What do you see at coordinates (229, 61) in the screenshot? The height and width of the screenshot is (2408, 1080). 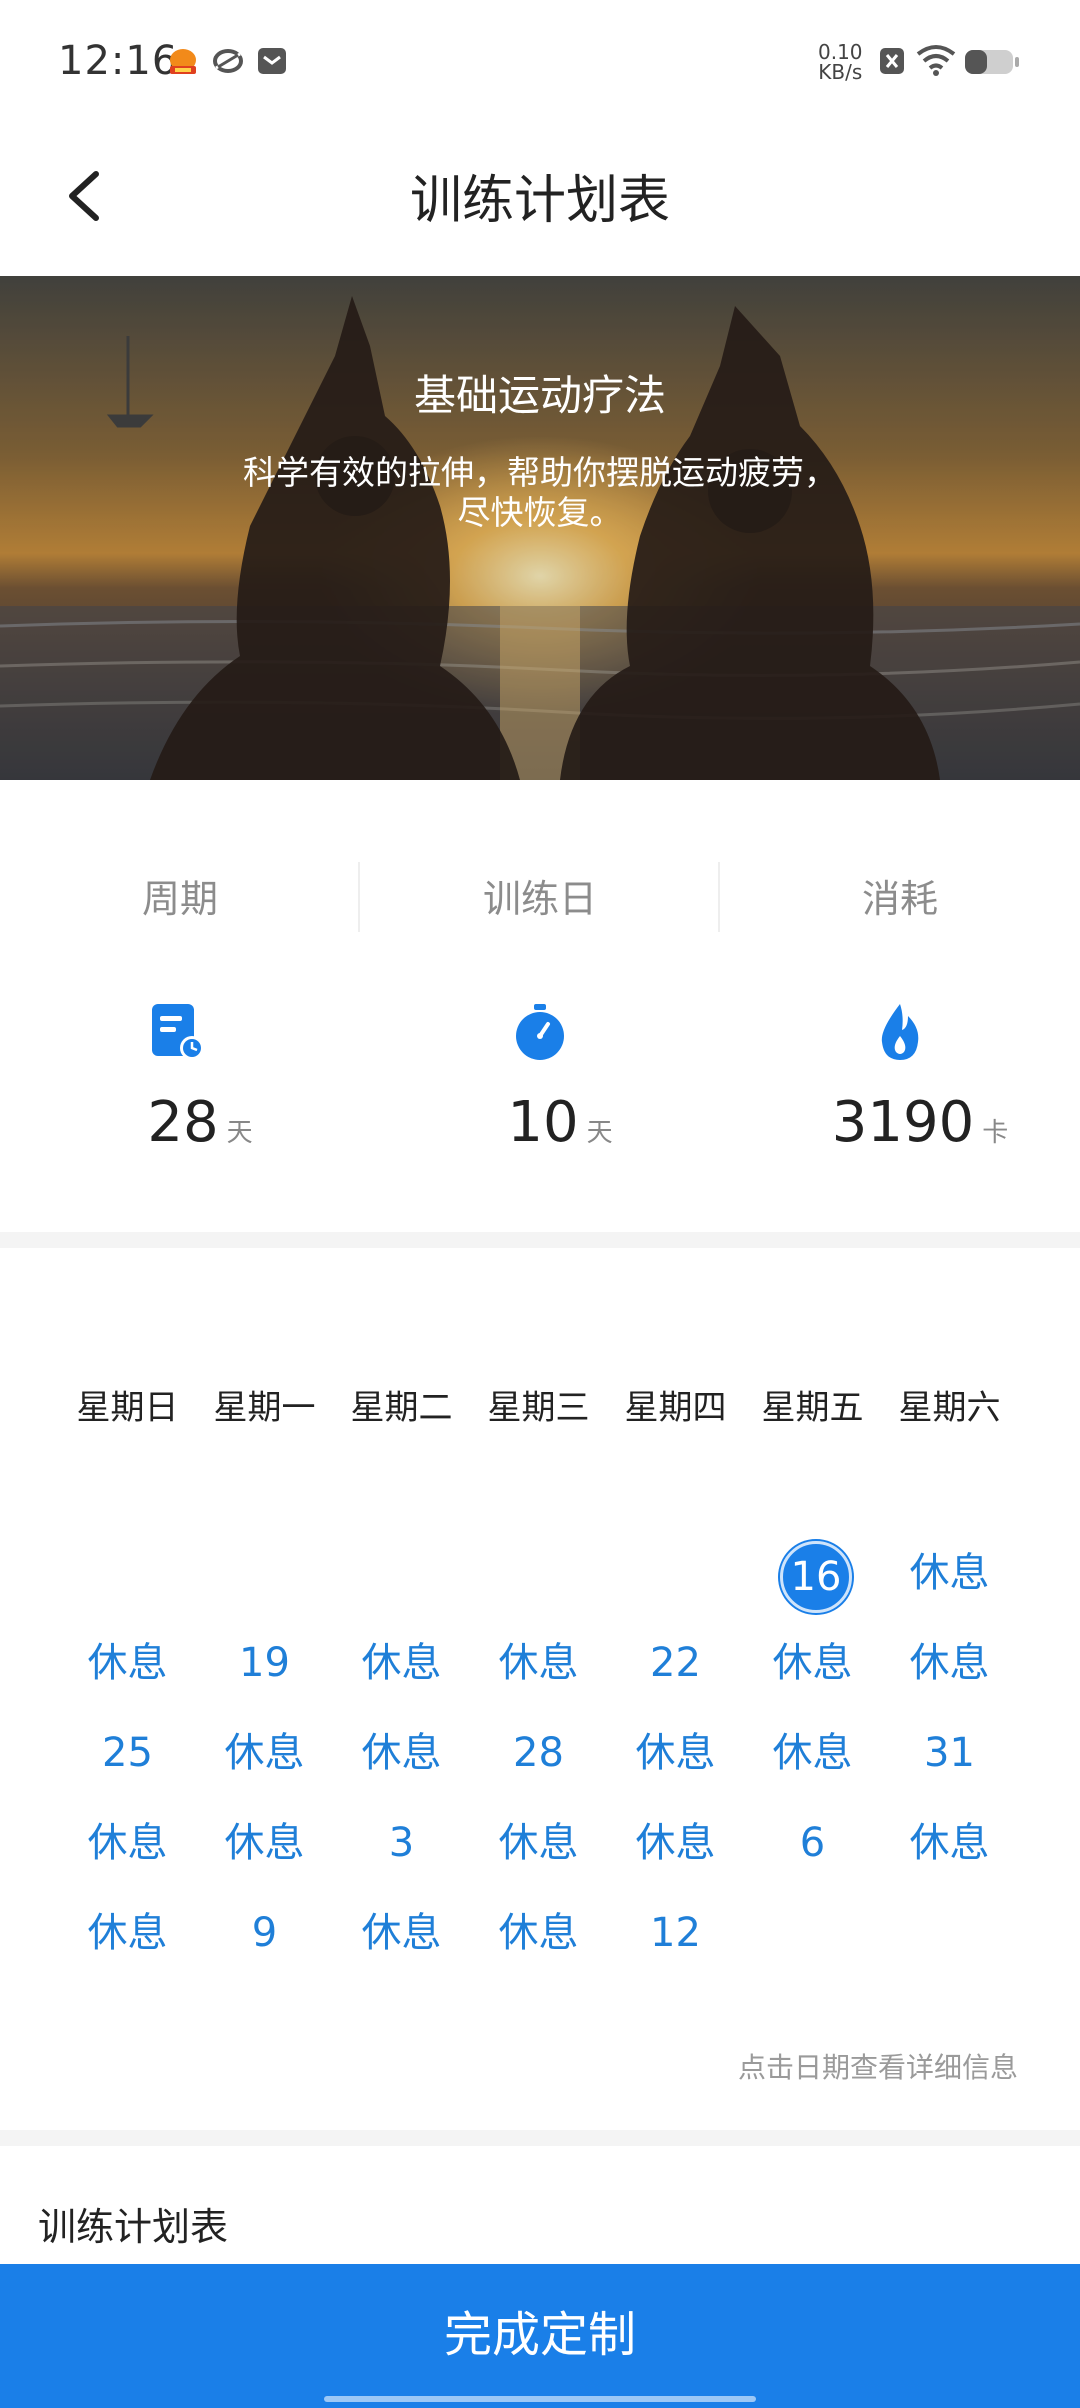 I see `sync-icon` at bounding box center [229, 61].